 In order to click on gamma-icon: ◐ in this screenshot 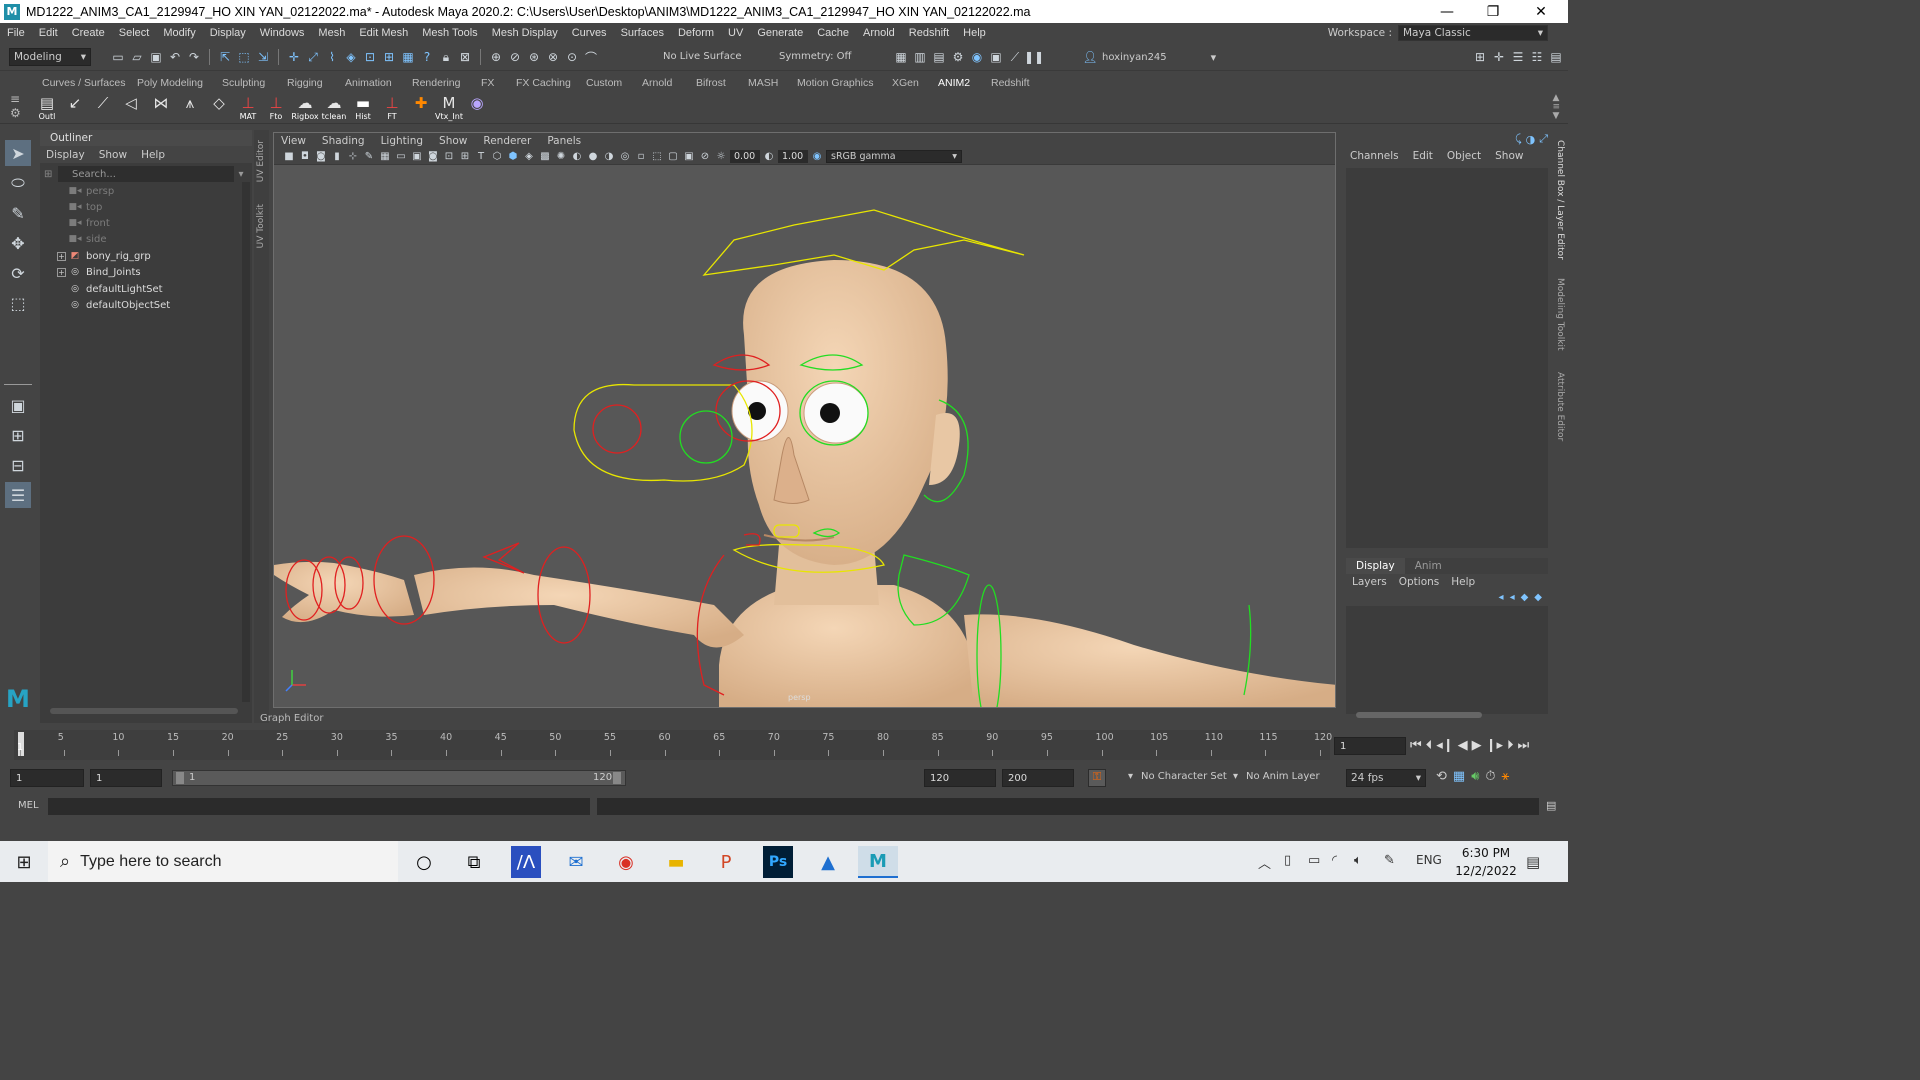, I will do `click(769, 157)`.